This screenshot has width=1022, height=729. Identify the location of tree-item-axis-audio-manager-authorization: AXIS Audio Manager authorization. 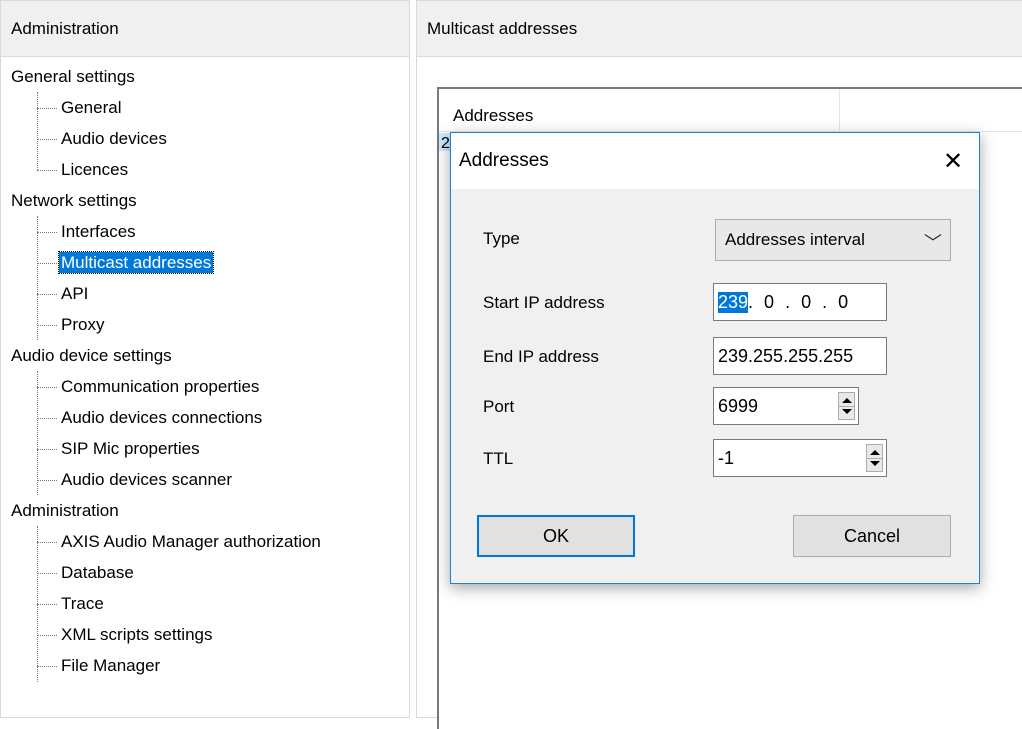
(180, 541).